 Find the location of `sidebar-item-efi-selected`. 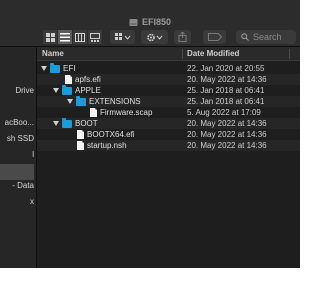

sidebar-item-efi-selected is located at coordinates (17, 172).